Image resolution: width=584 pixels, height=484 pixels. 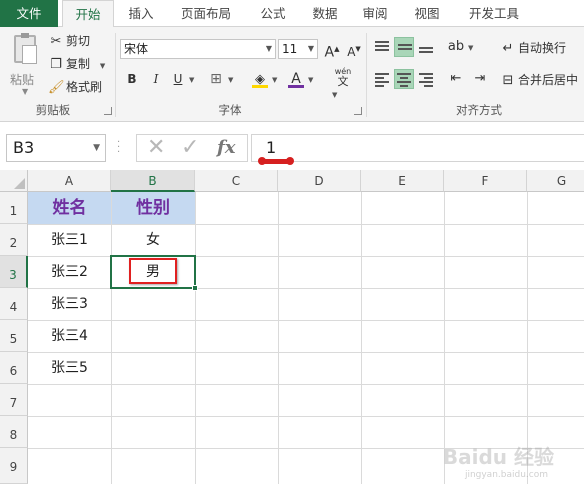 I want to click on clipboard-group-label: 剪贴板, so click(x=53, y=110).